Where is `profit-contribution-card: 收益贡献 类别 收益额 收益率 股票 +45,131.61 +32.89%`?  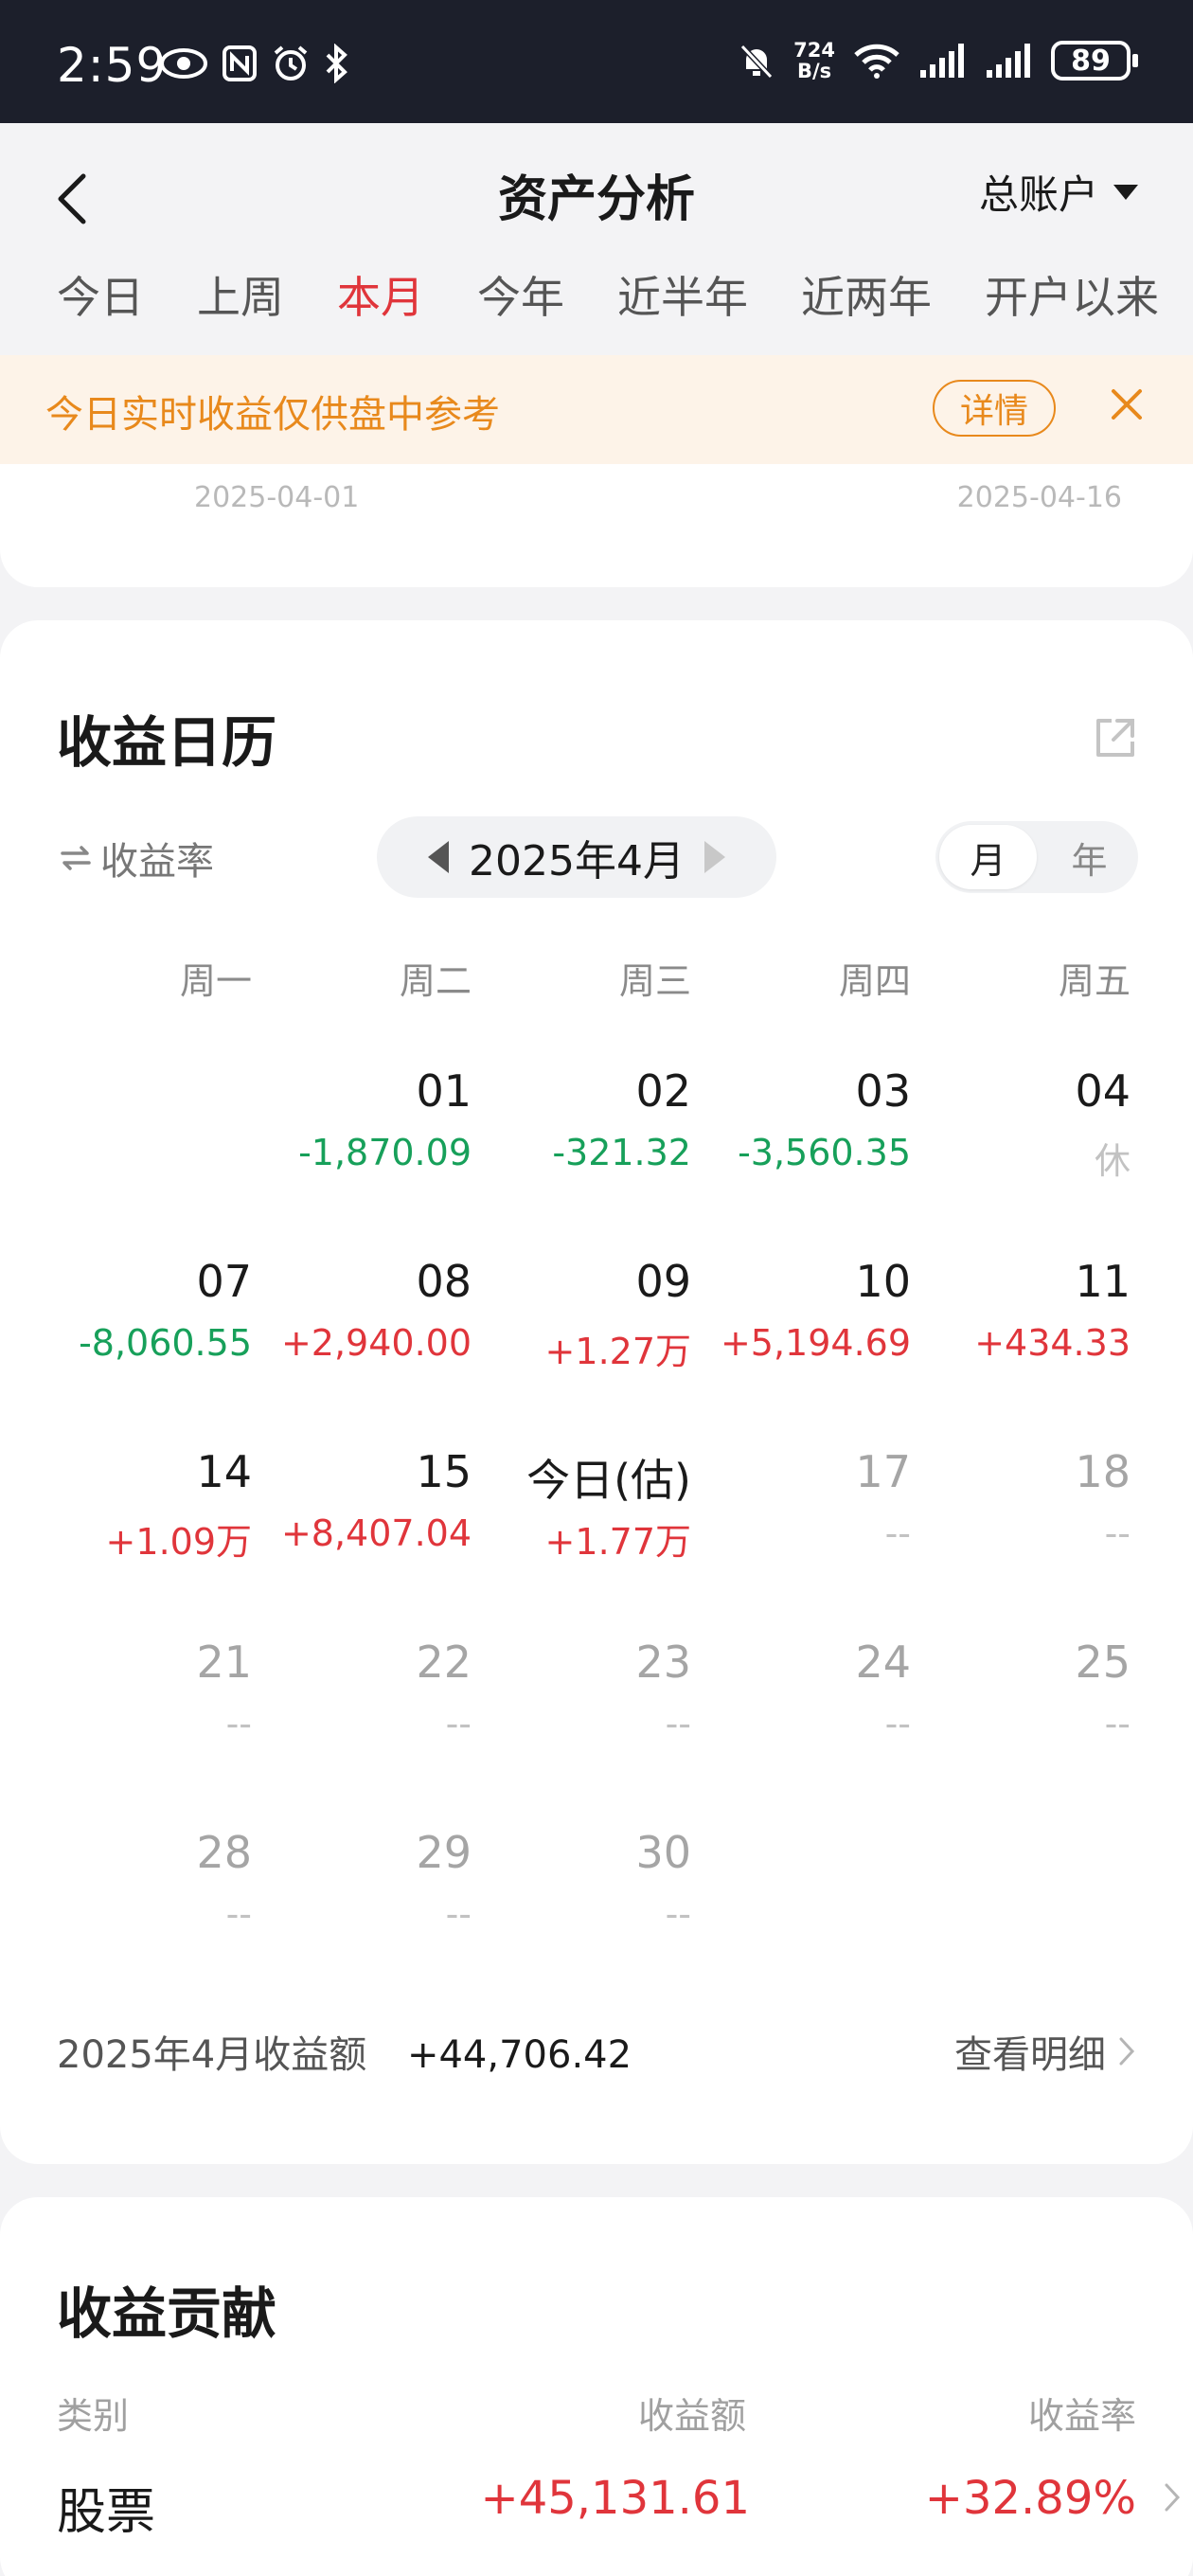 profit-contribution-card: 收益贡献 类别 收益额 收益率 股票 +45,131.61 +32.89% is located at coordinates (596, 2386).